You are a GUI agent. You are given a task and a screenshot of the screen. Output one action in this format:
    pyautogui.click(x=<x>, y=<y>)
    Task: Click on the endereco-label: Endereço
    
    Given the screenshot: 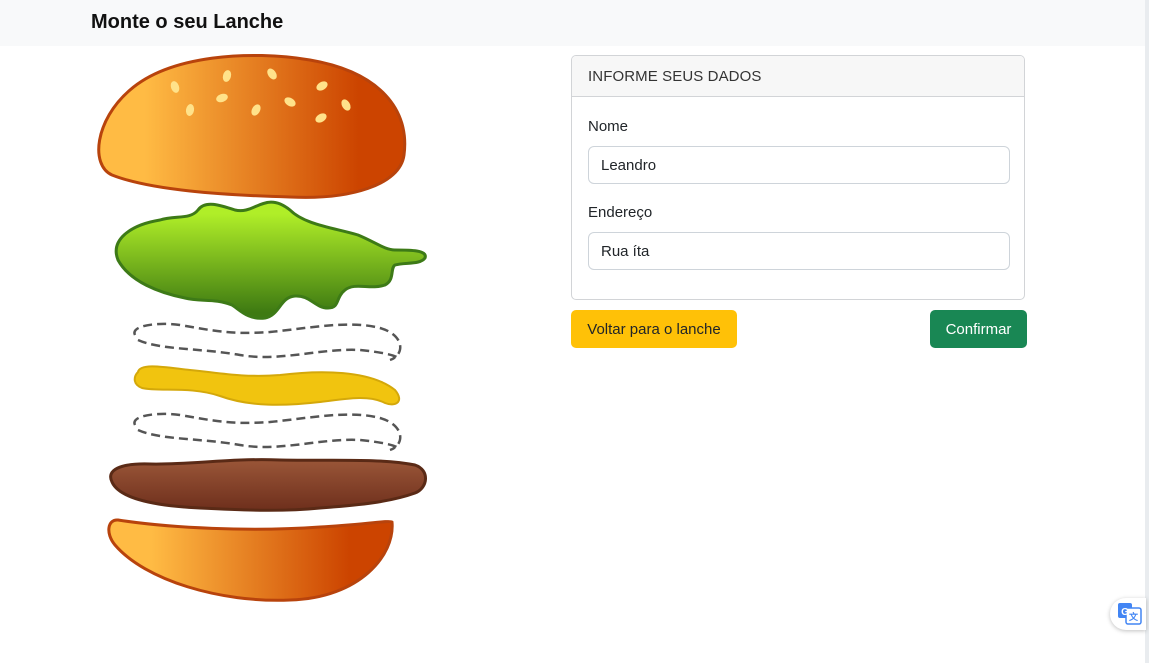 What is the action you would take?
    pyautogui.click(x=620, y=212)
    